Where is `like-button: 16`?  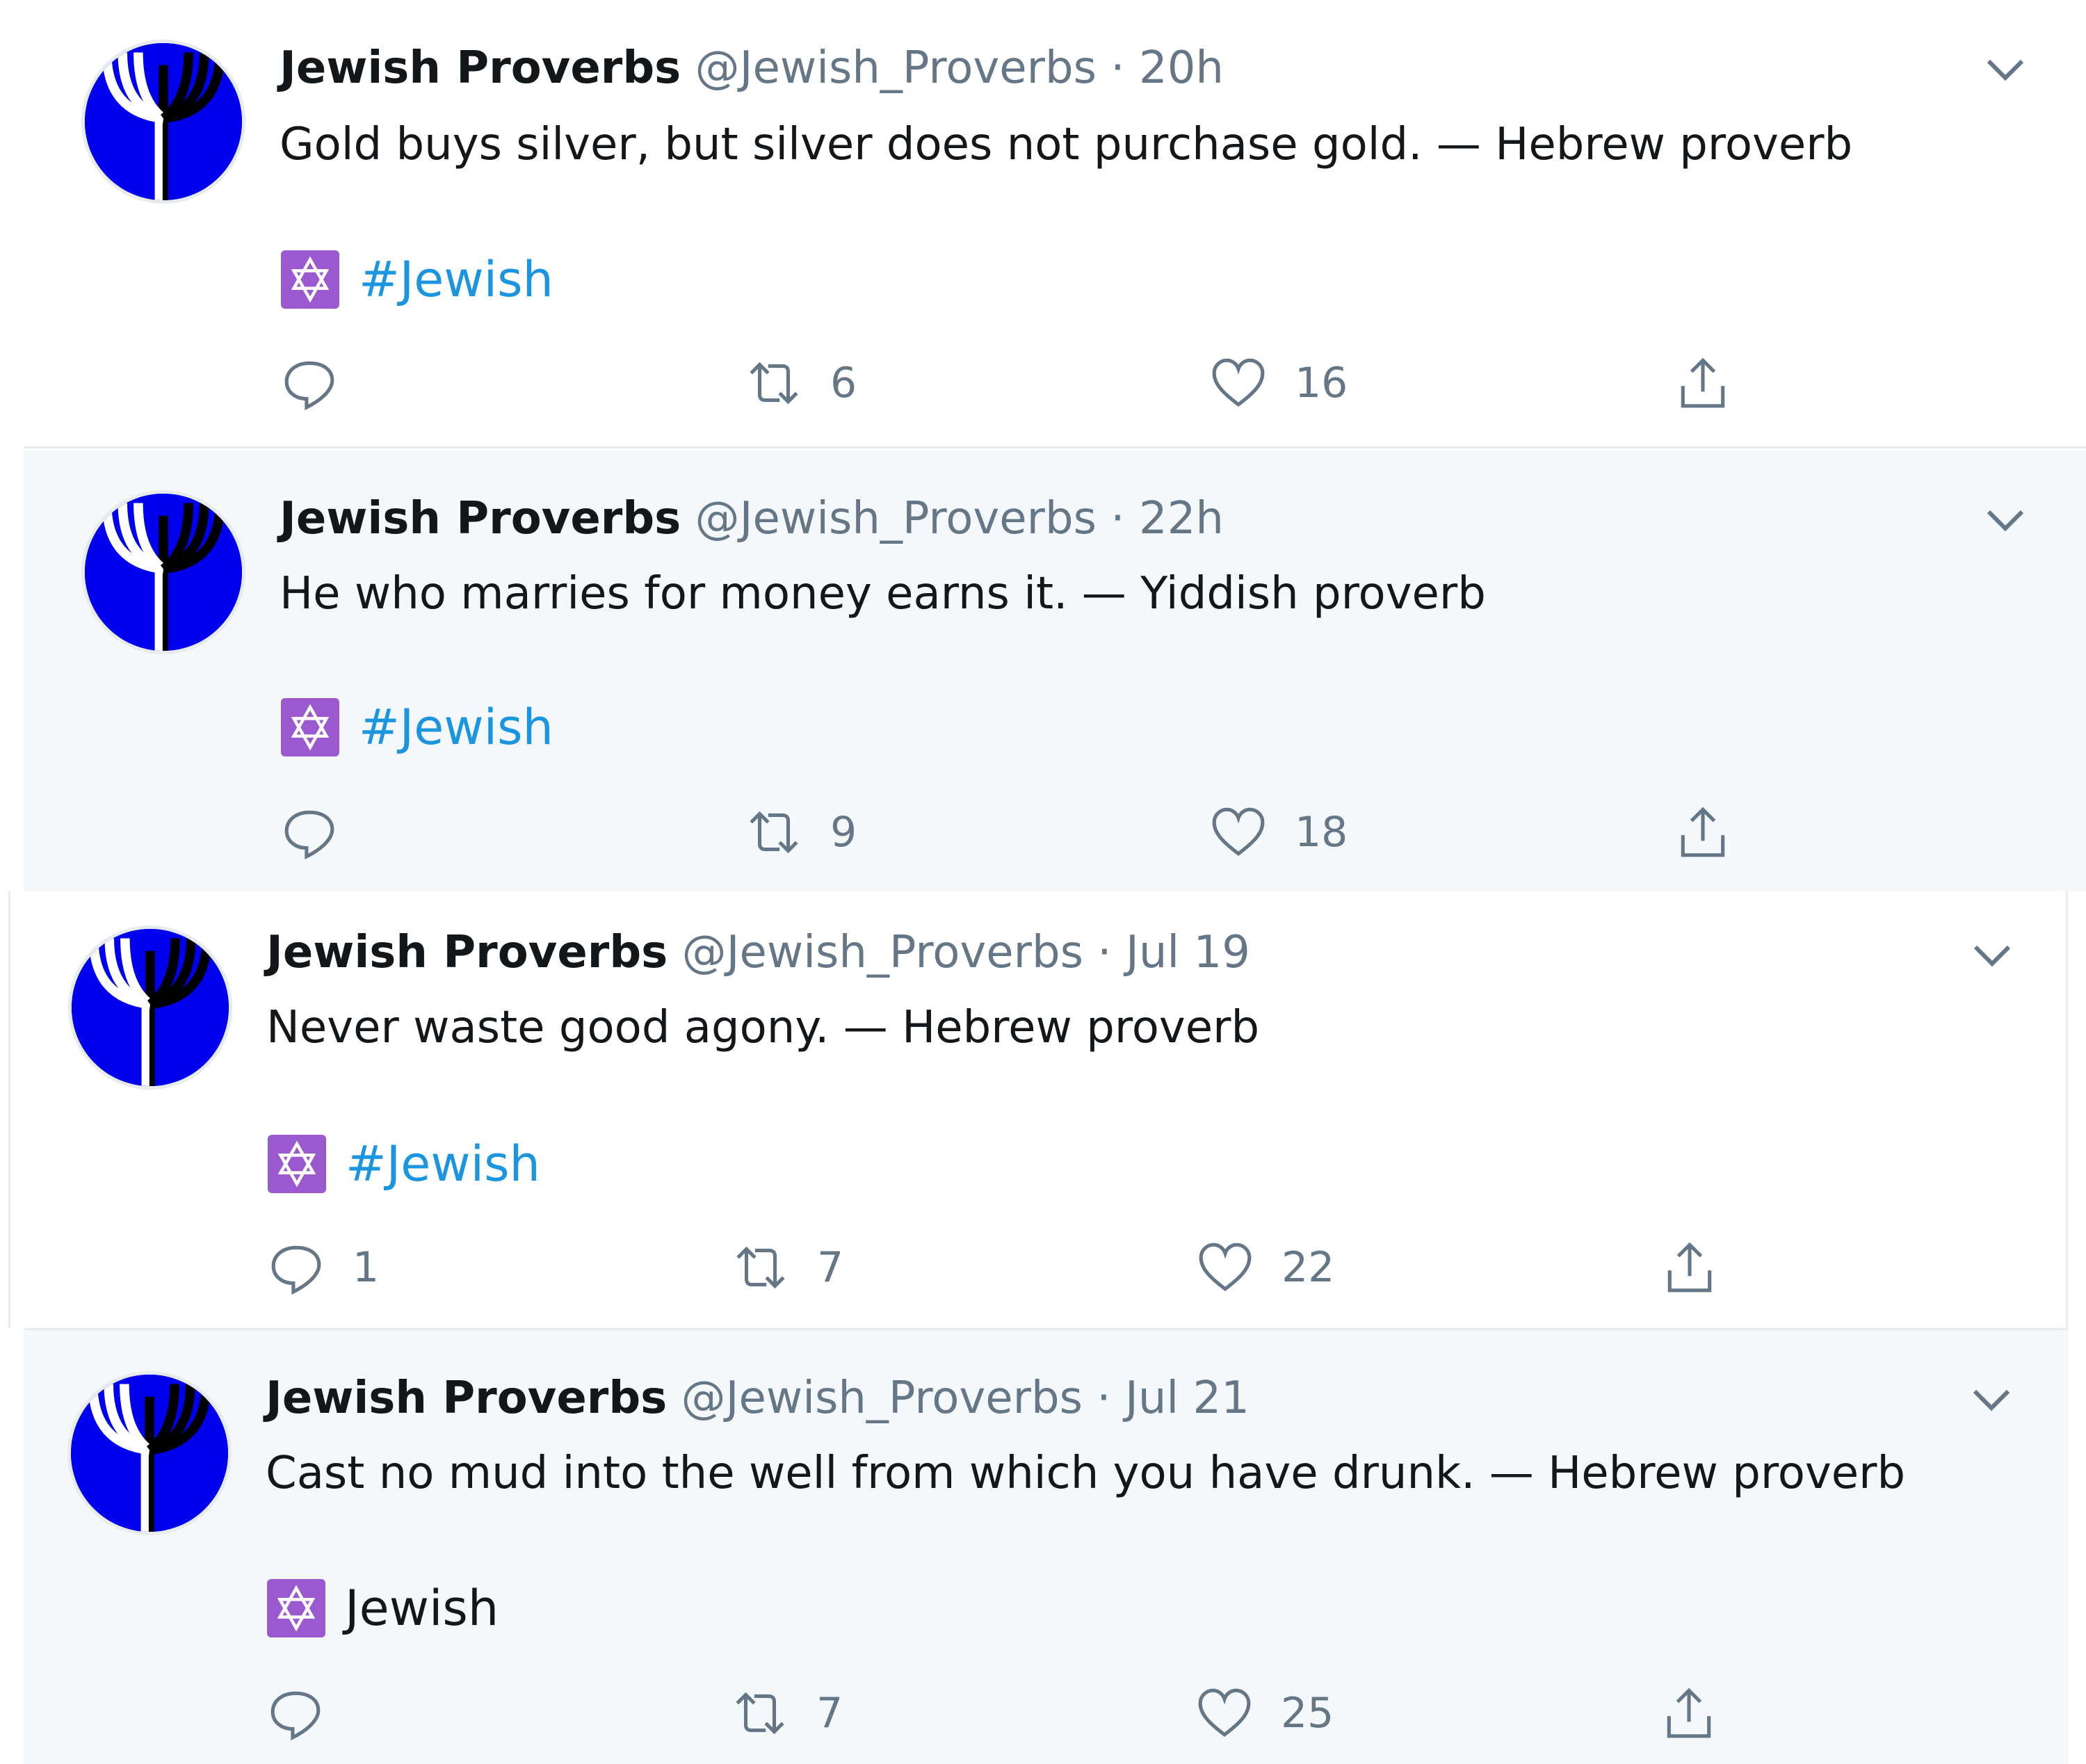 like-button: 16 is located at coordinates (1279, 383).